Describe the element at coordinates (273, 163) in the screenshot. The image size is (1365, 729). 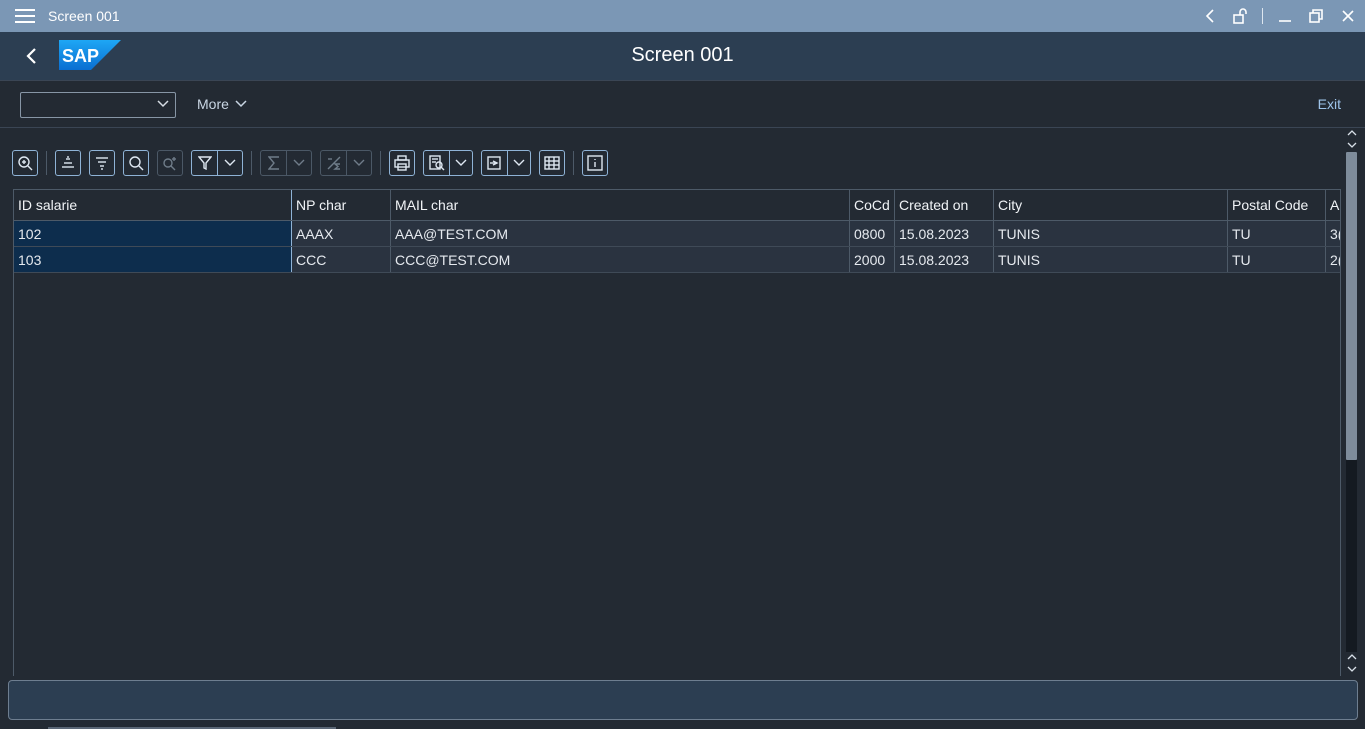
I see `sum-icon` at that location.